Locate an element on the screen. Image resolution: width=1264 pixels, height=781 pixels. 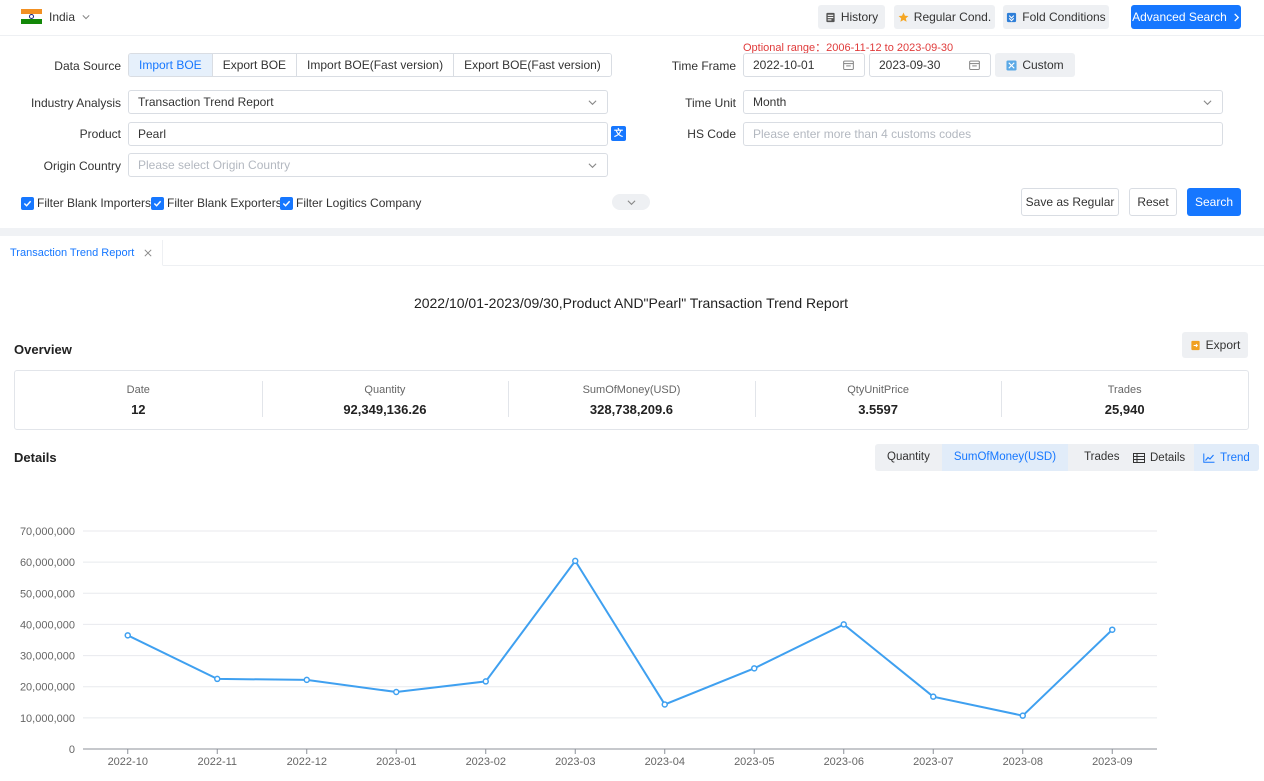
time-unit-value: Month is located at coordinates (770, 102).